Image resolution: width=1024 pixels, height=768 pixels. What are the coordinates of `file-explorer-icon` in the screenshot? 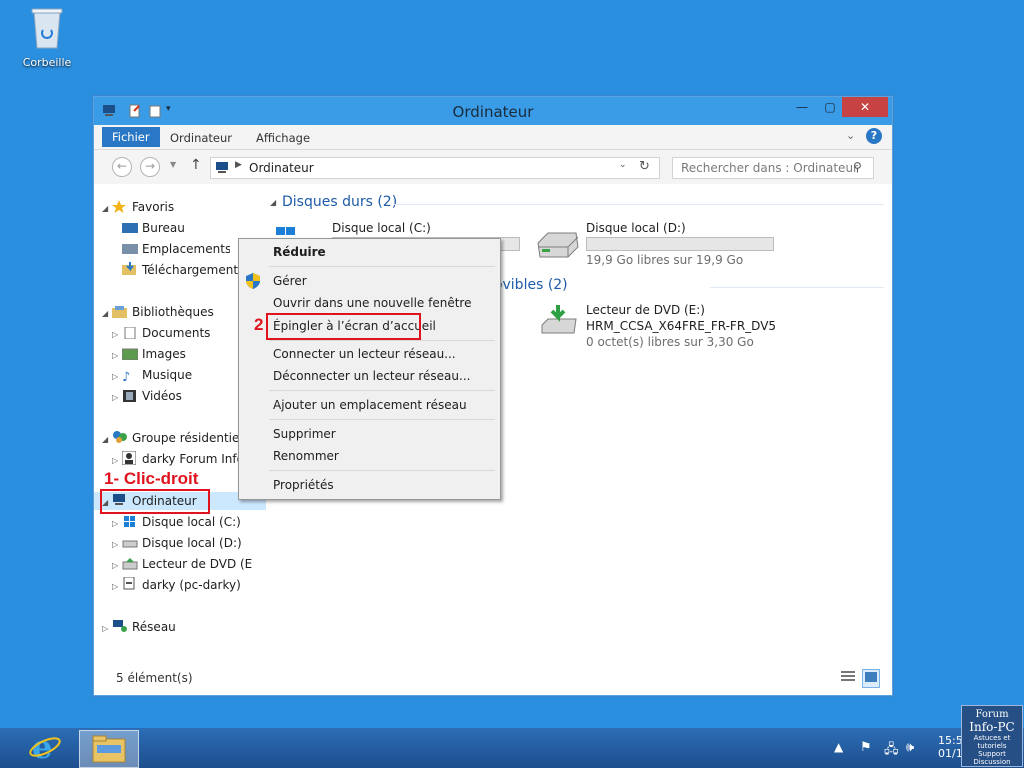 It's located at (109, 750).